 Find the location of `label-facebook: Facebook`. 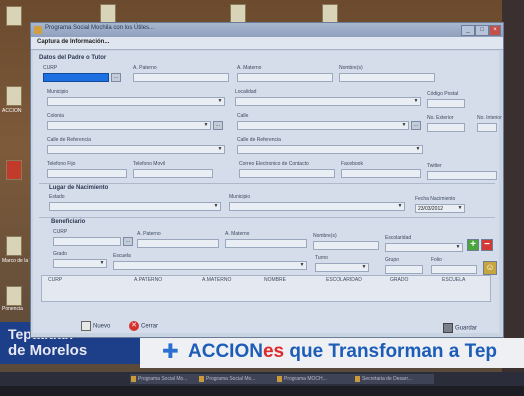

label-facebook: Facebook is located at coordinates (352, 164).